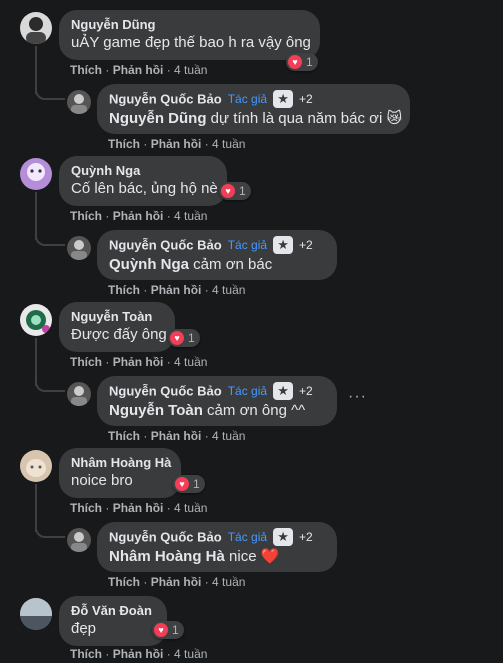 The height and width of the screenshot is (663, 503). Describe the element at coordinates (189, 25) in the screenshot. I see `comment-author: Nguyễn Dũng` at that location.